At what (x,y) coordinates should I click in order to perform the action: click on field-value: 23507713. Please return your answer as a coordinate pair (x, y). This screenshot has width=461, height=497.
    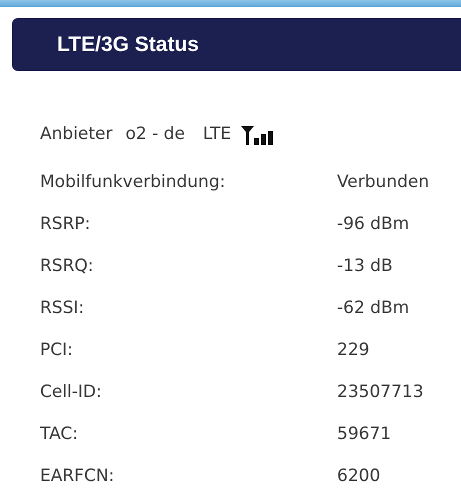
    Looking at the image, I should click on (380, 392).